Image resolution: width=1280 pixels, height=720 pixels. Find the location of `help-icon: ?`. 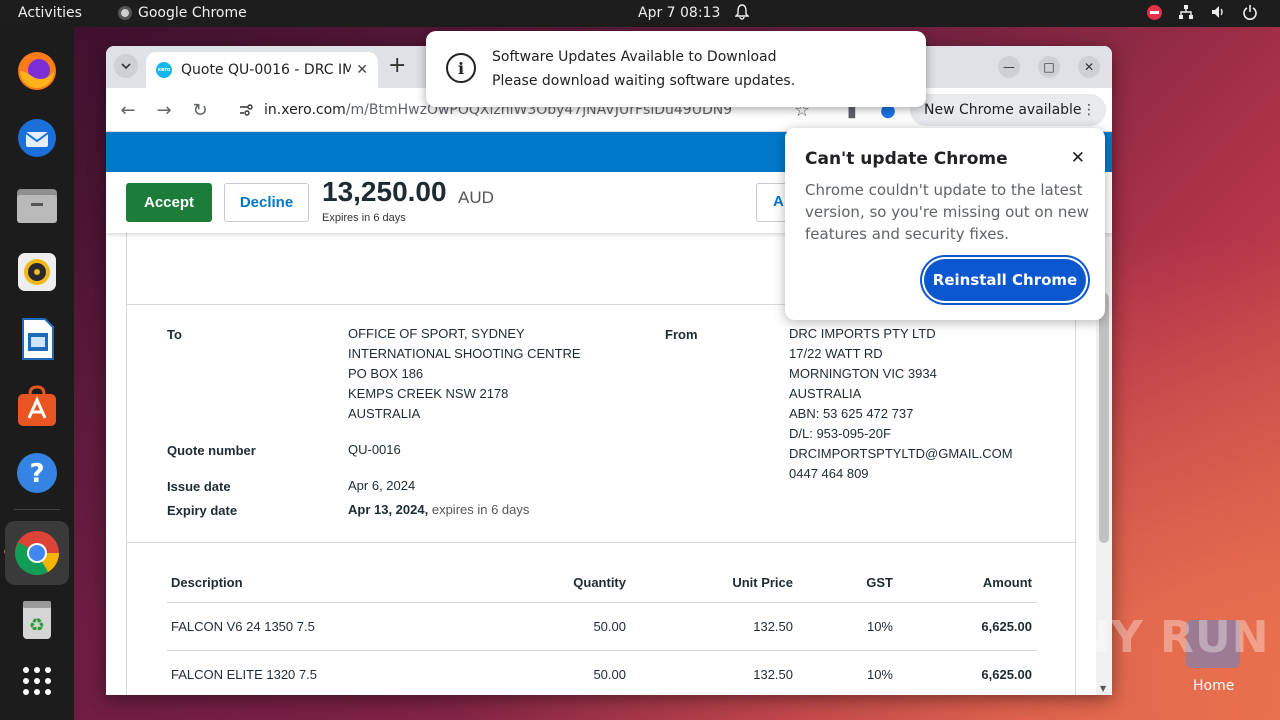

help-icon: ? is located at coordinates (37, 473).